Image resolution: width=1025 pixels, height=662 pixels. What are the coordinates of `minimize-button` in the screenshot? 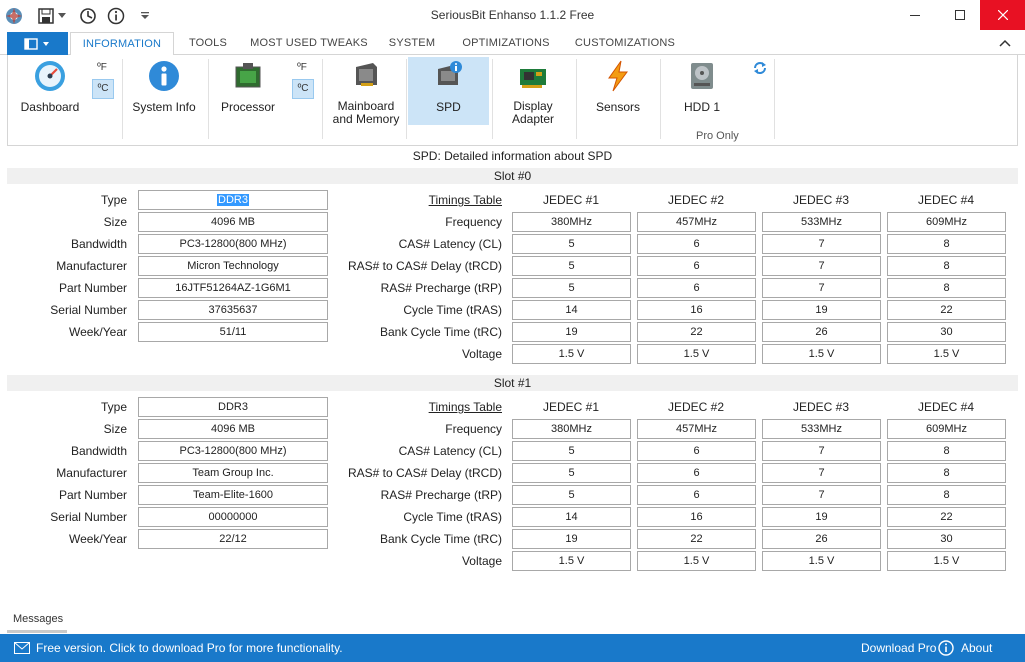 It's located at (914, 15).